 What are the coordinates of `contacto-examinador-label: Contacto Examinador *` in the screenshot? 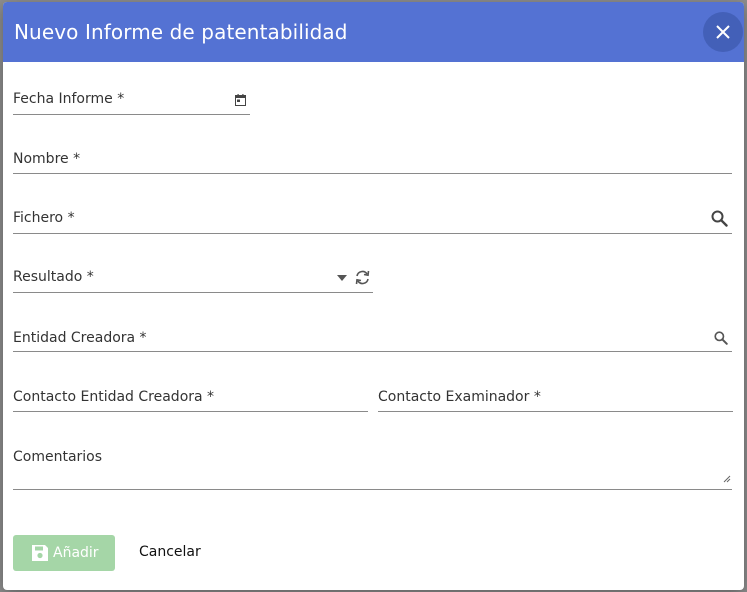 It's located at (459, 397).